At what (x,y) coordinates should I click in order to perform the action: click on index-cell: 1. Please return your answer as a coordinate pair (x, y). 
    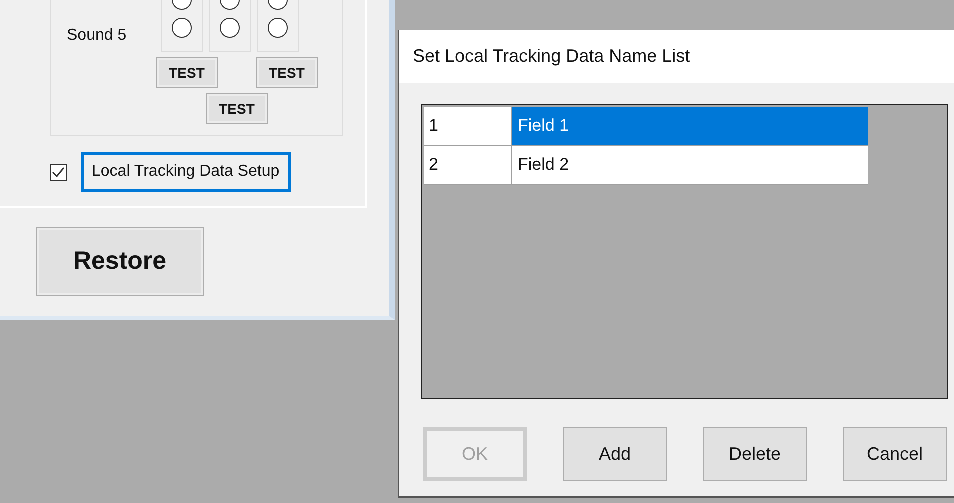
    Looking at the image, I should click on (468, 126).